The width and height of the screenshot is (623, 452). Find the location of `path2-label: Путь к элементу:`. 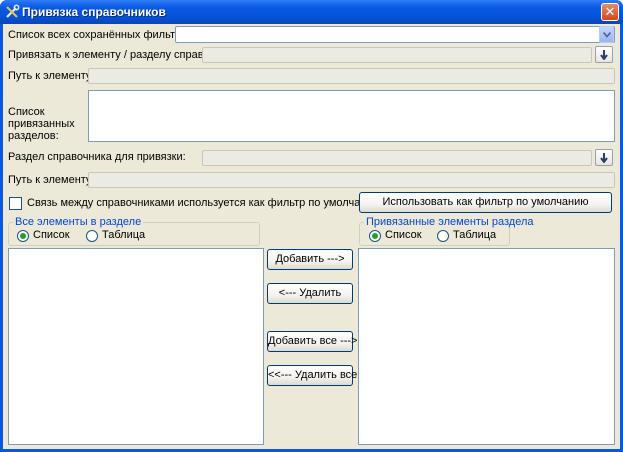

path2-label: Путь к элементу: is located at coordinates (51, 180).